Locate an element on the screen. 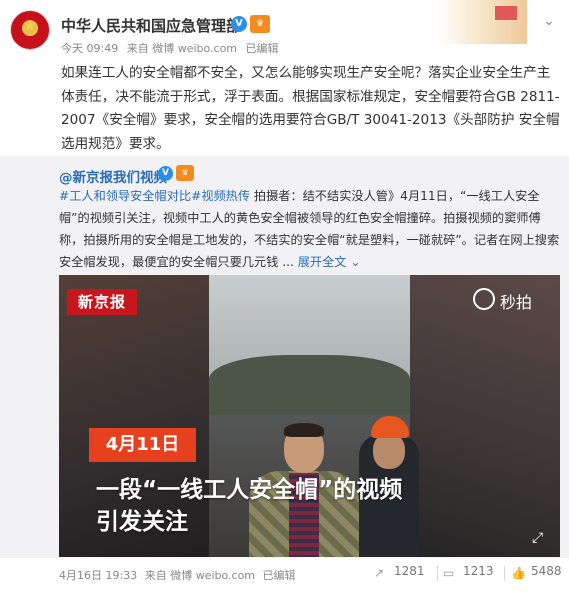 The image size is (569, 596). video-caption-line2: 引发关注 is located at coordinates (142, 522).